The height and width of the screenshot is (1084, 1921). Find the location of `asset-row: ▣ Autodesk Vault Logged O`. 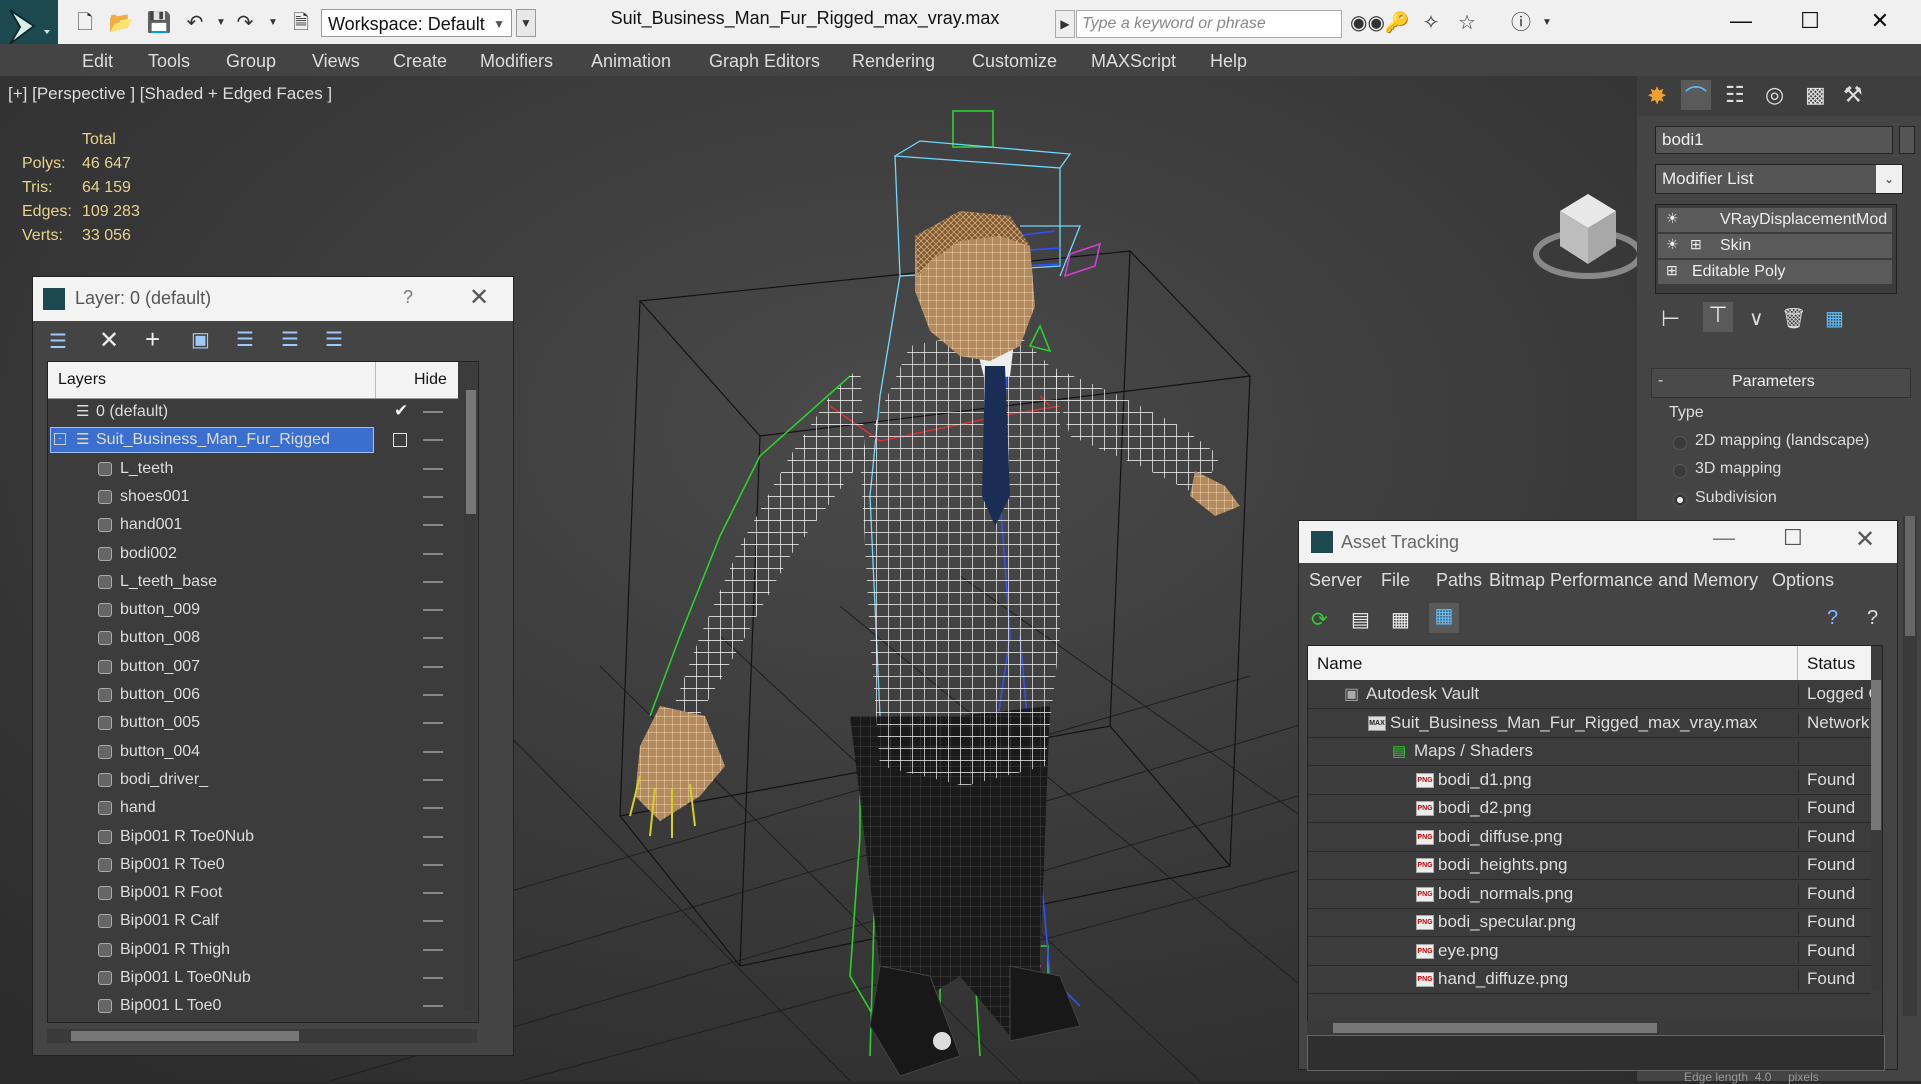

asset-row: ▣ Autodesk Vault Logged O is located at coordinates (1589, 694).